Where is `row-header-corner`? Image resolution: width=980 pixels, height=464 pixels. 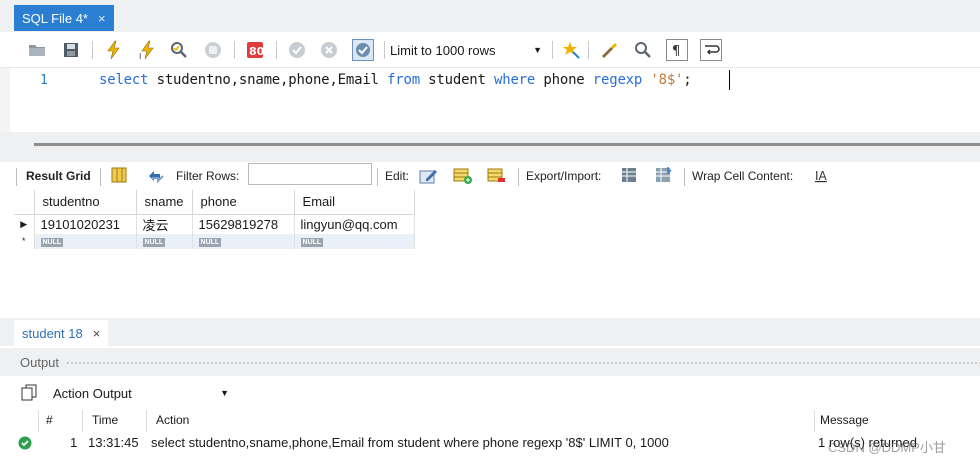
row-header-corner is located at coordinates (24, 202).